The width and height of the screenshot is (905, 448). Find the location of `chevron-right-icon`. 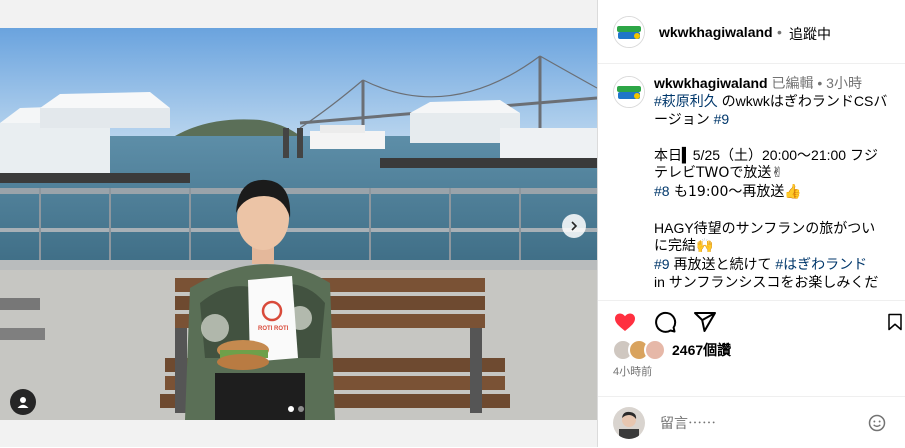

chevron-right-icon is located at coordinates (574, 226).